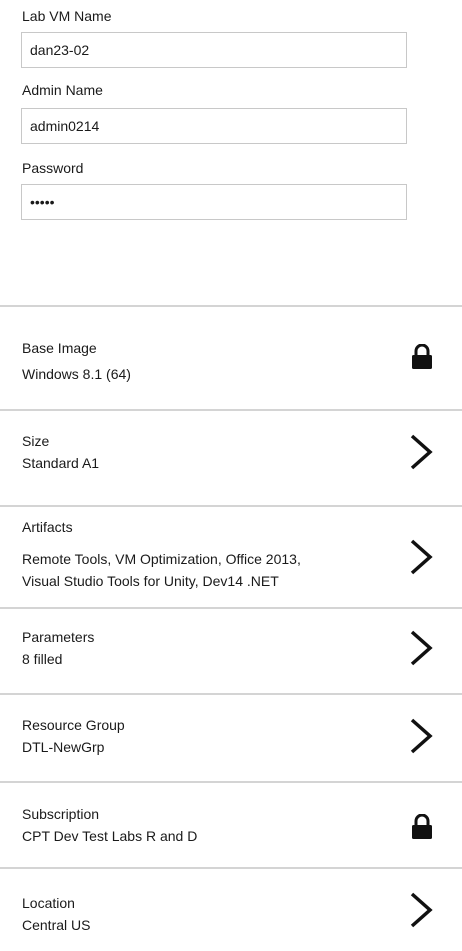 The height and width of the screenshot is (951, 462). What do you see at coordinates (231, 910) in the screenshot?
I see `location-row: Location Central US` at bounding box center [231, 910].